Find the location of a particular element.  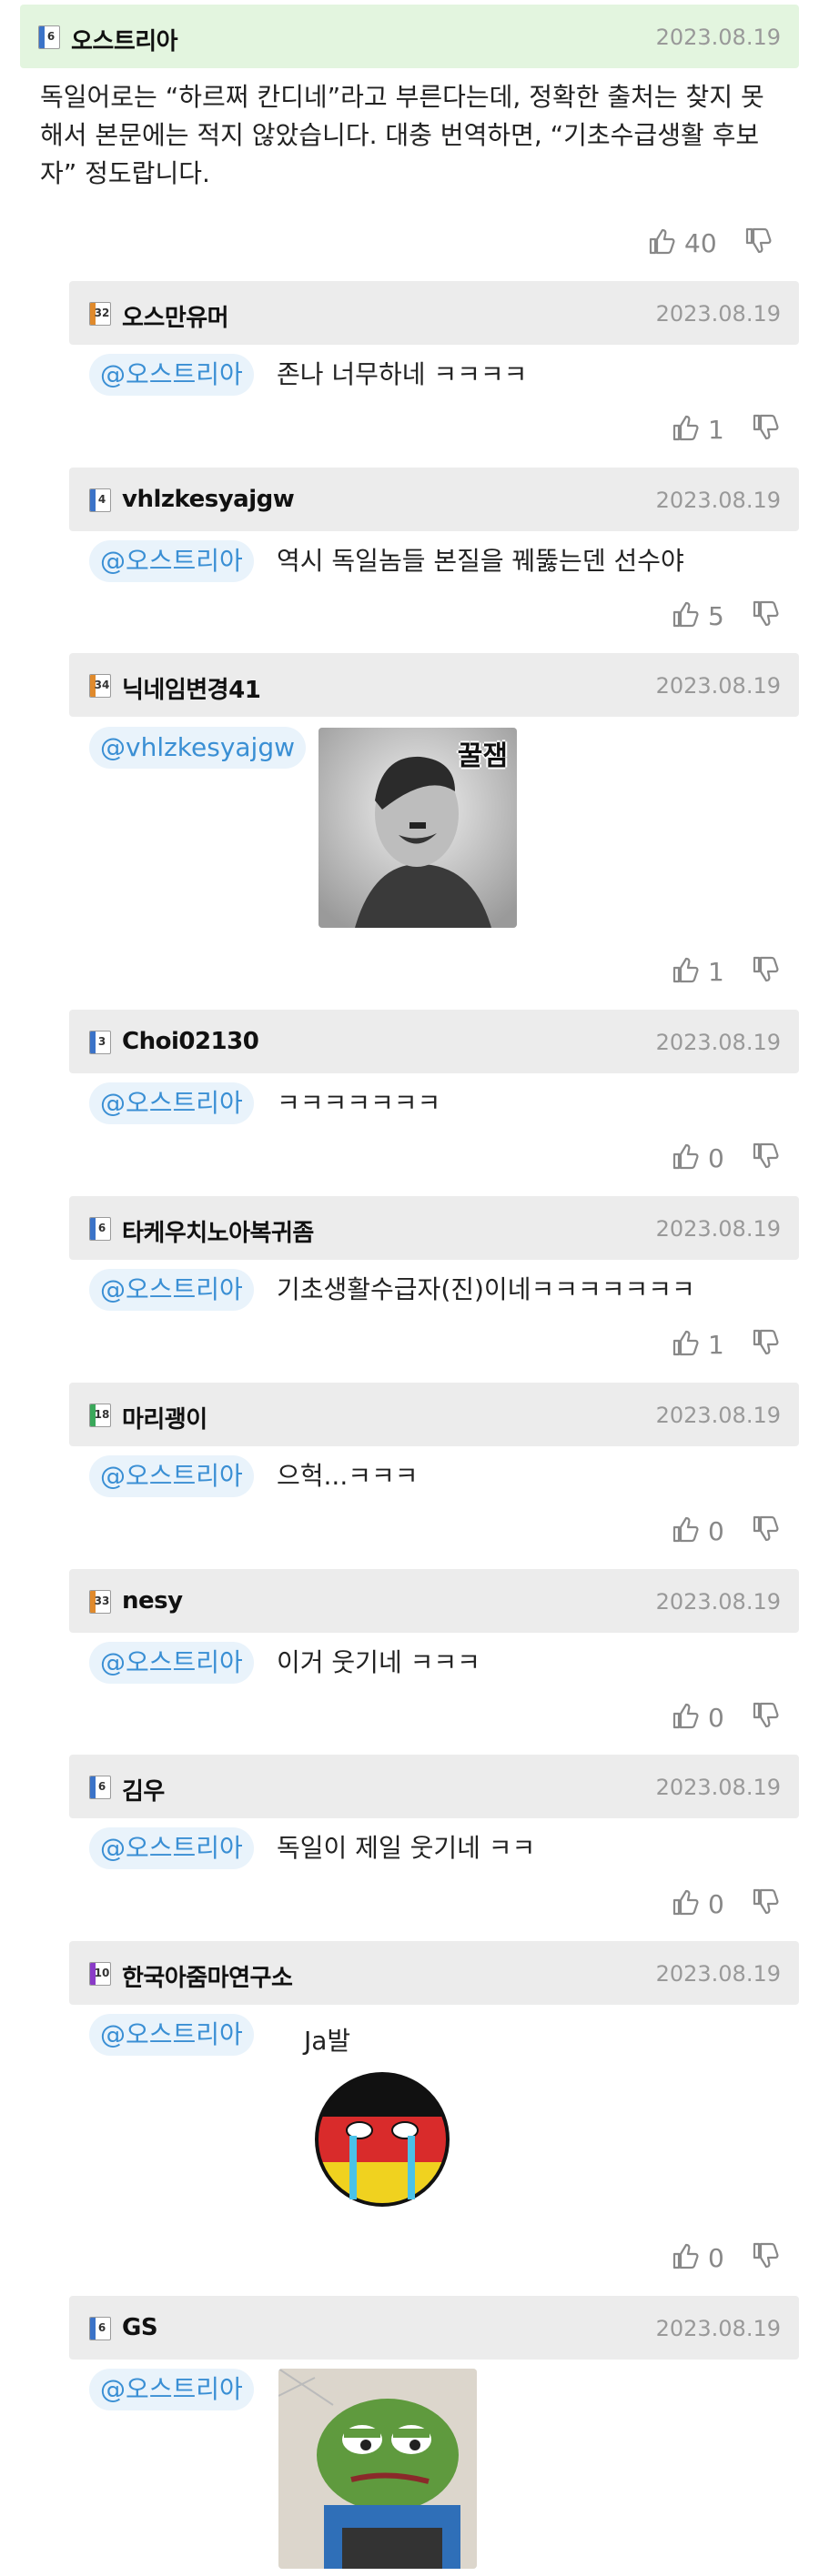

reply-header: 10 한국아줌마연구소 2023.08.19 is located at coordinates (434, 1973).